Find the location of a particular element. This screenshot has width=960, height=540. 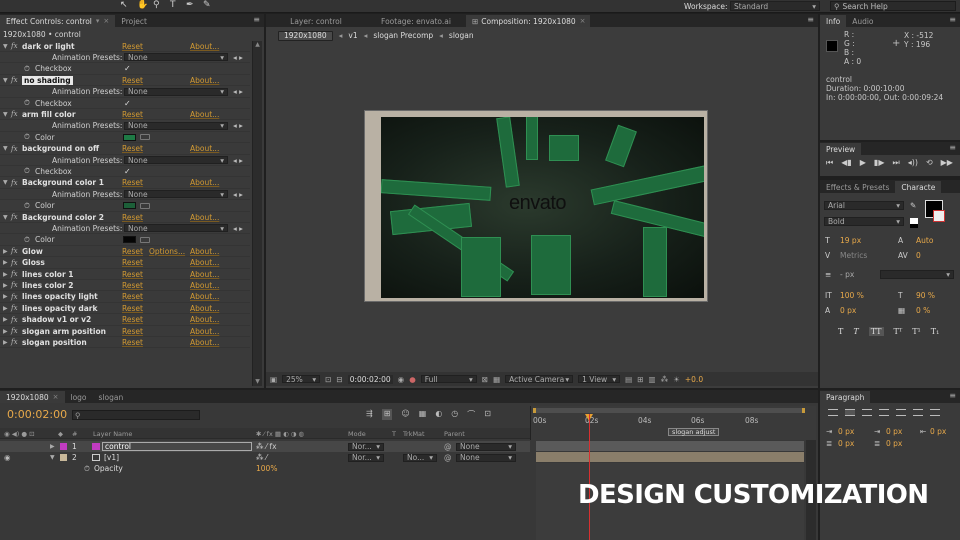

visibility-icon: ◉ is located at coordinates (7, 457).